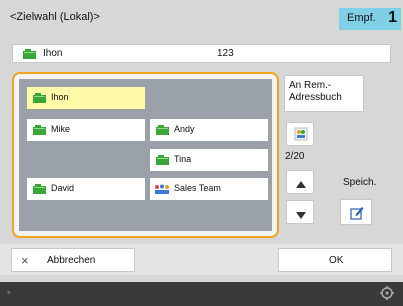  I want to click on selected-destination-row: Ihon 123, so click(201, 53).